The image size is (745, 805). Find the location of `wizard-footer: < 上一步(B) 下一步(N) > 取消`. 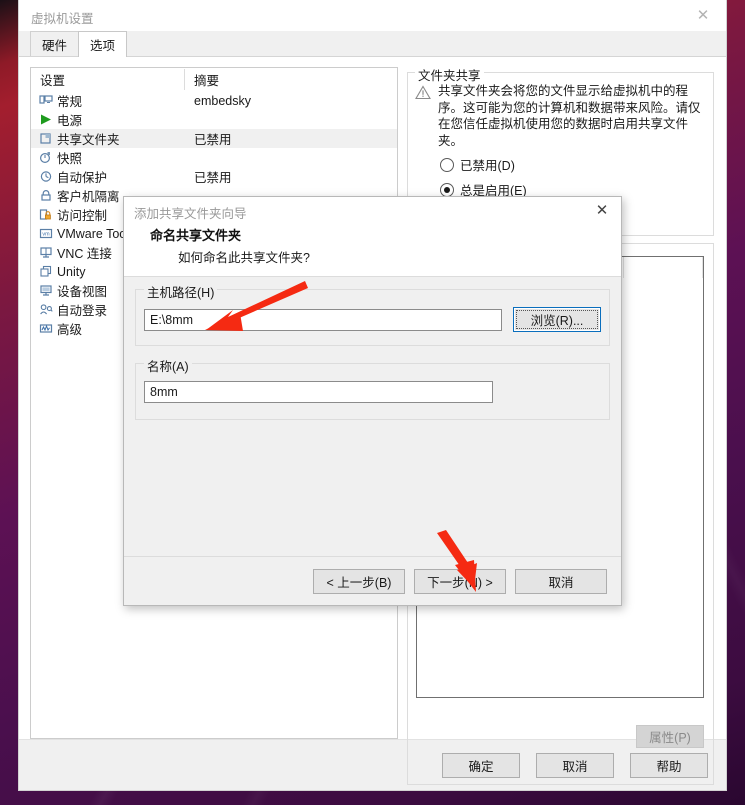

wizard-footer: < 上一步(B) 下一步(N) > 取消 is located at coordinates (372, 580).